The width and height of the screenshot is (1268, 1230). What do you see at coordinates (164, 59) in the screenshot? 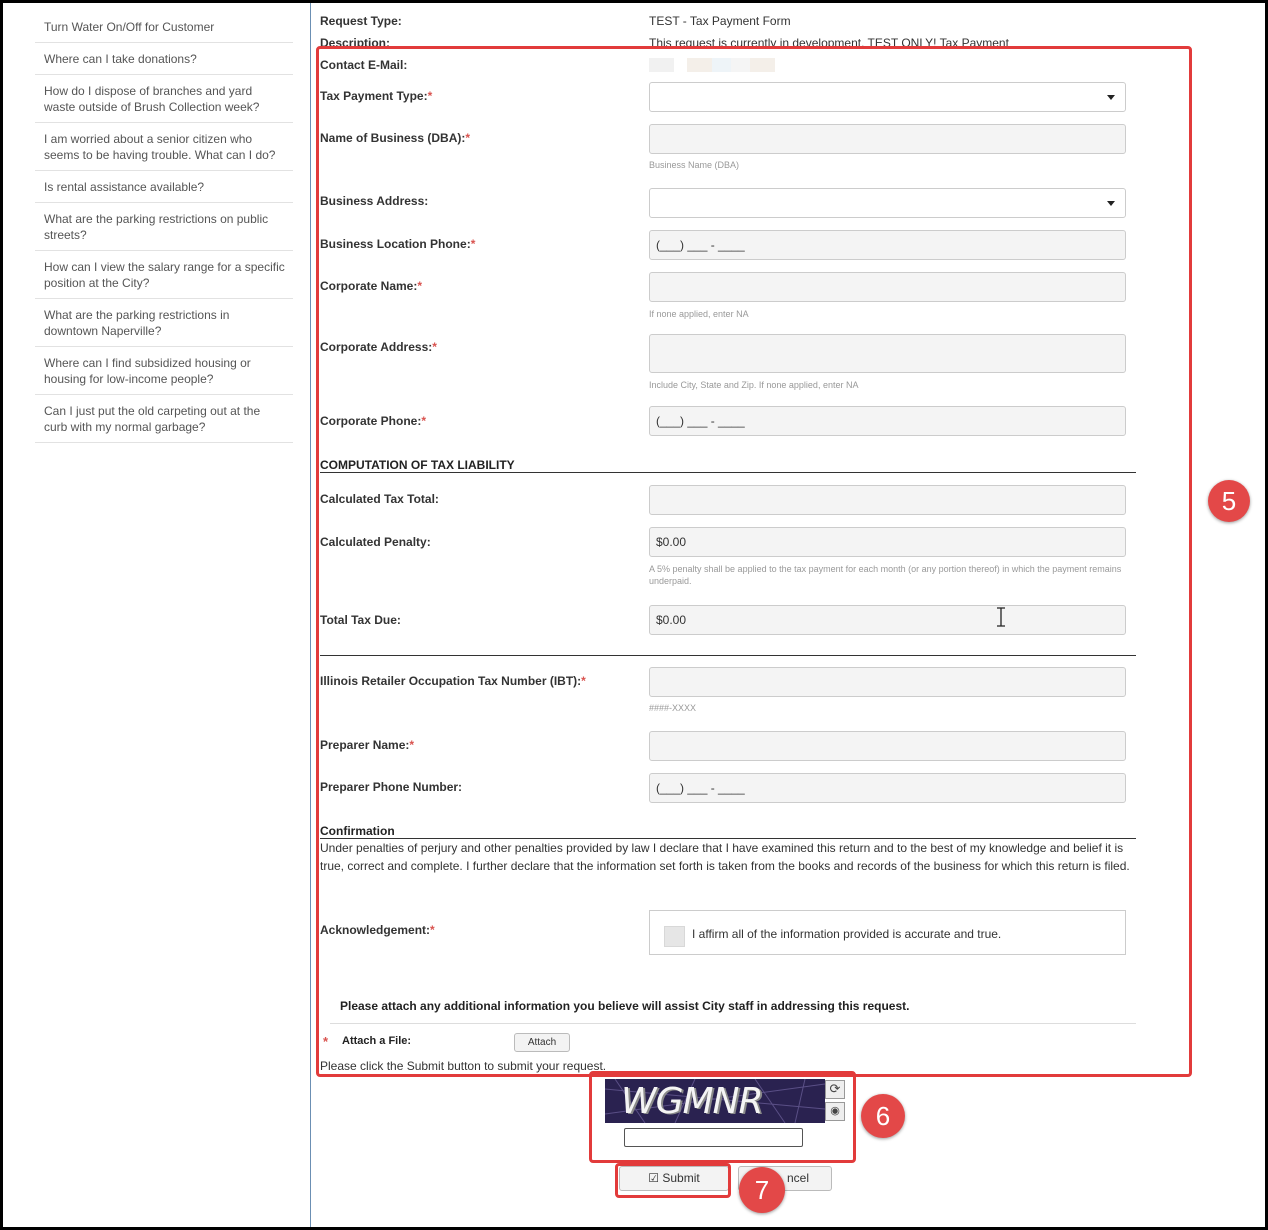
I see `faq-link: Where can I take donations?` at bounding box center [164, 59].